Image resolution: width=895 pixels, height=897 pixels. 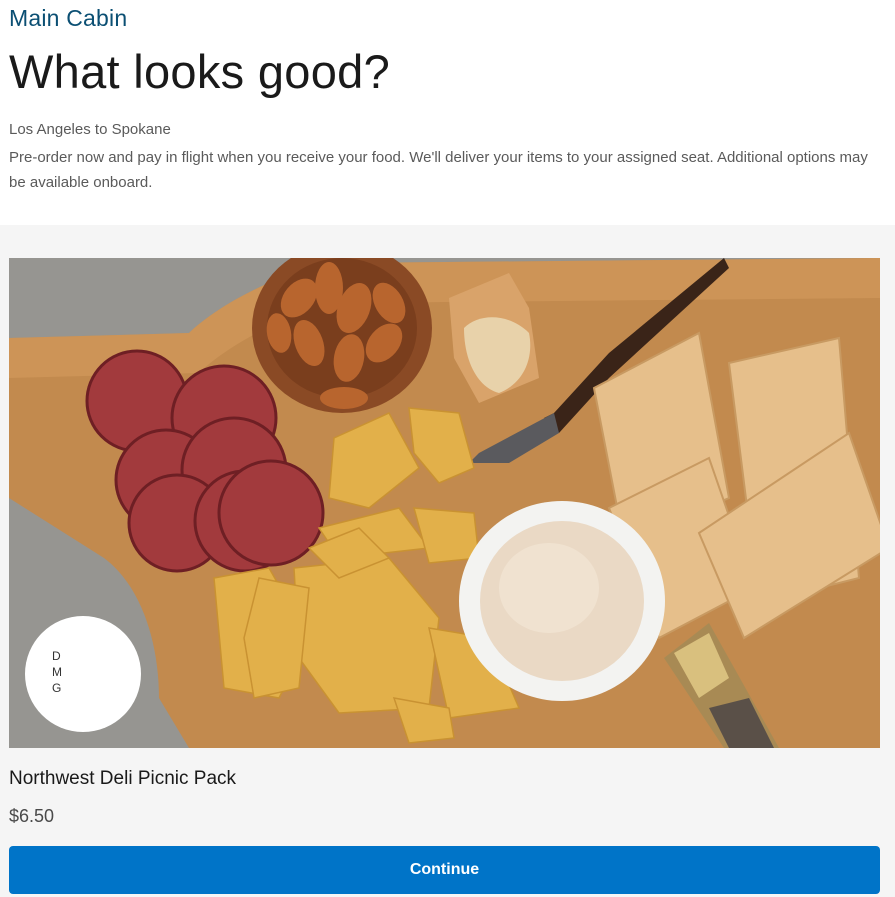 What do you see at coordinates (57, 688) in the screenshot?
I see `badge-letter: G` at bounding box center [57, 688].